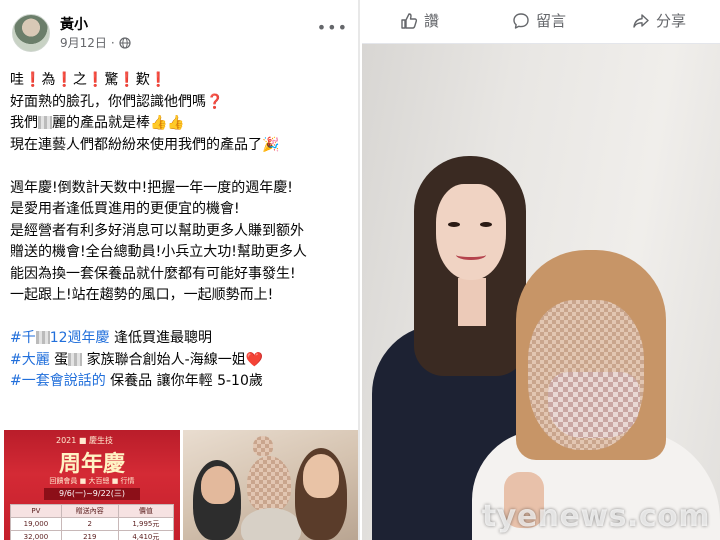 Image resolution: width=720 pixels, height=540 pixels. Describe the element at coordinates (91, 464) in the screenshot. I see `promo-title: 周年慶` at that location.